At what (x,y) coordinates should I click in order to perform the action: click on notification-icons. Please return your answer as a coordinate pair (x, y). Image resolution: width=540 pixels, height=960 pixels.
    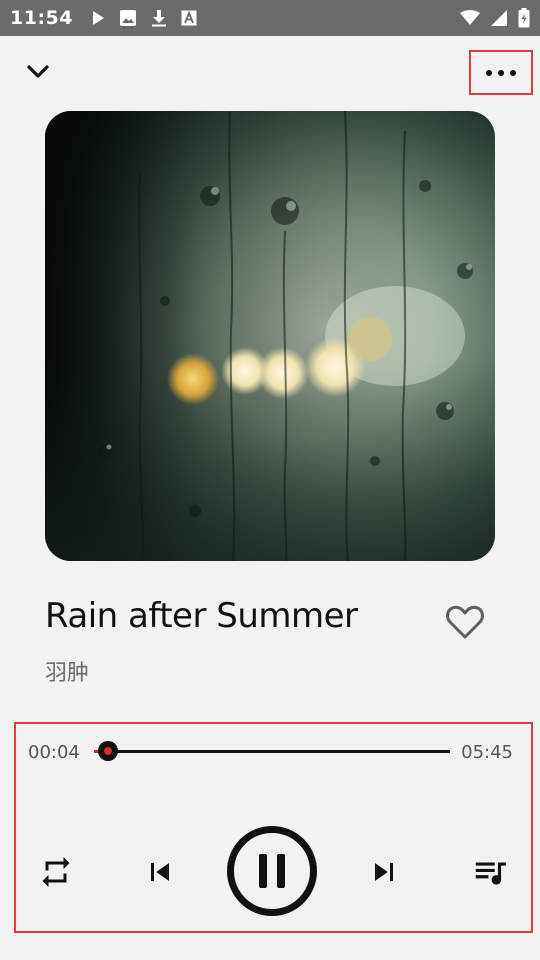
    Looking at the image, I should click on (144, 18).